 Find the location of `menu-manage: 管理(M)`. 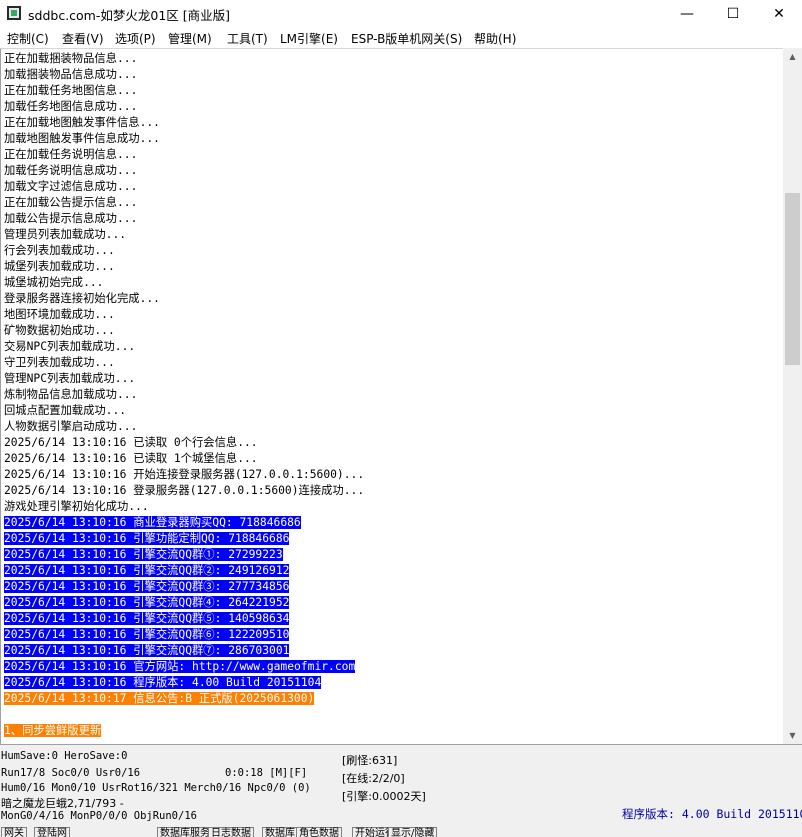

menu-manage: 管理(M) is located at coordinates (190, 38).